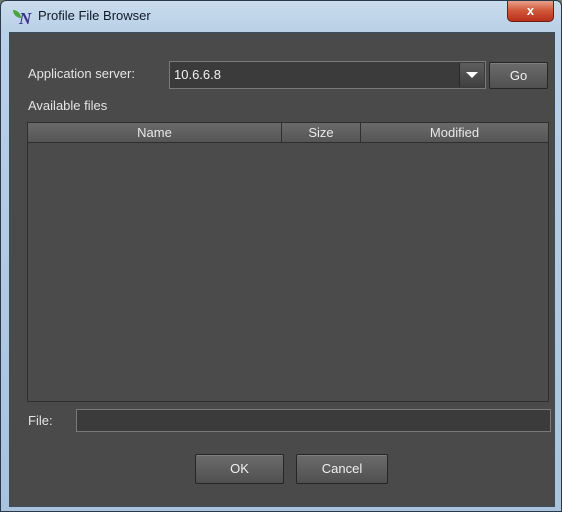  What do you see at coordinates (40, 420) in the screenshot?
I see `file-label: File:` at bounding box center [40, 420].